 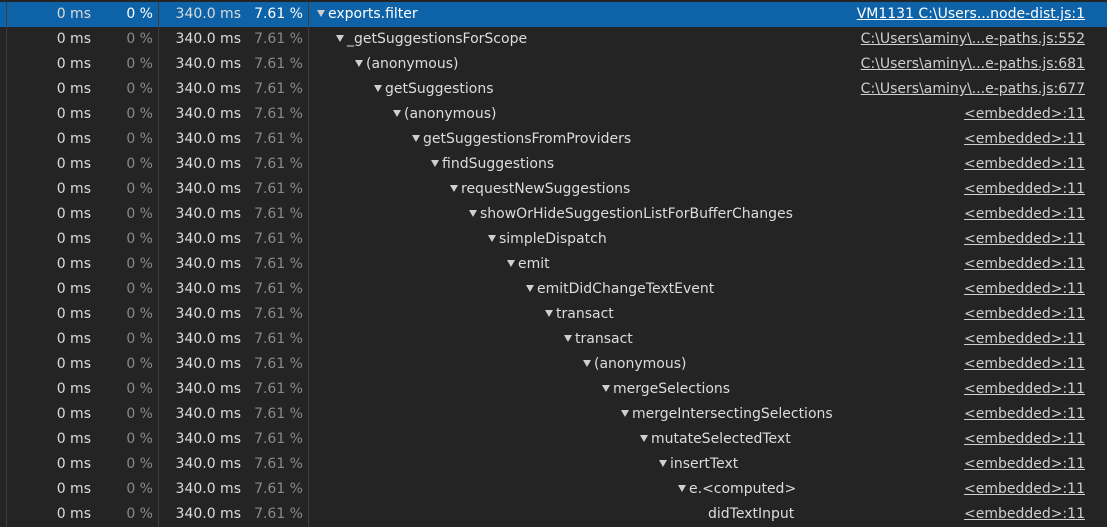 I want to click on function-name: insertText, so click(x=704, y=464).